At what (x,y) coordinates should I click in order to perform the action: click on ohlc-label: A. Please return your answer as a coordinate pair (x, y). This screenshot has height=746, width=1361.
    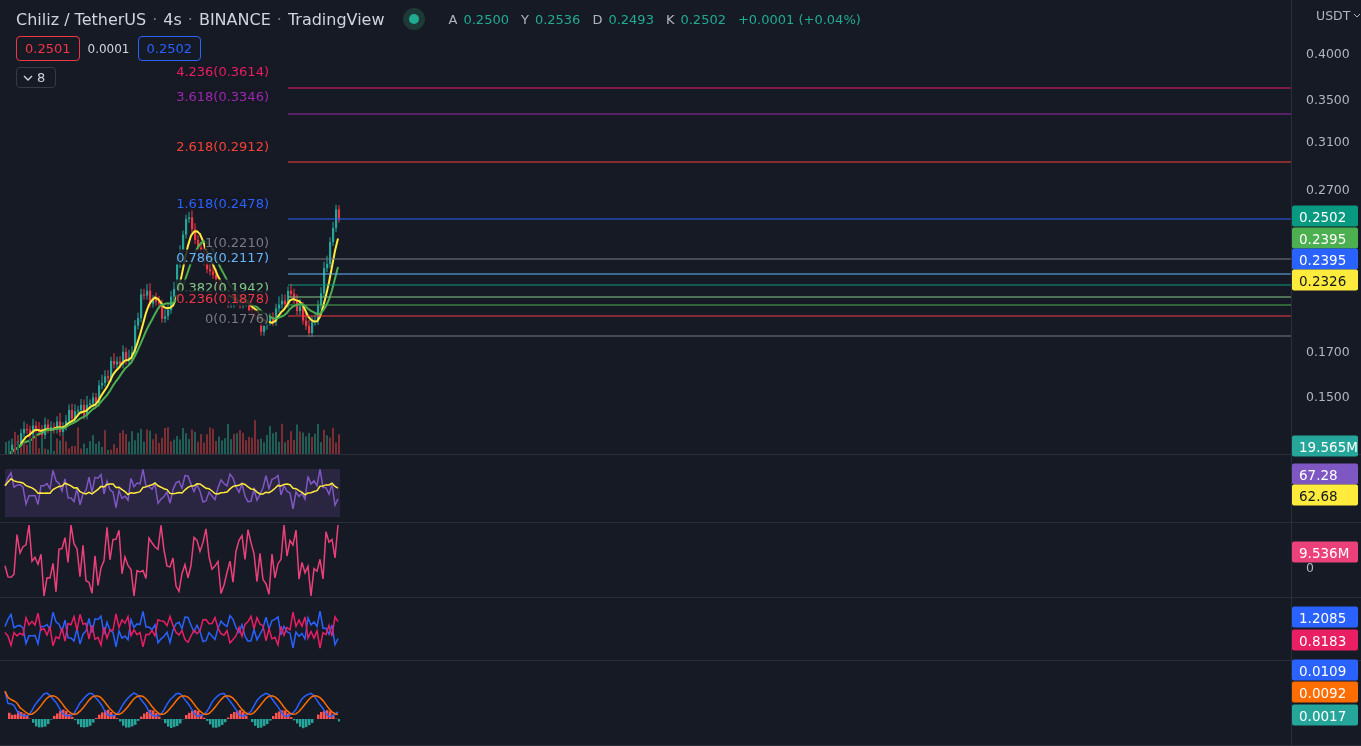
    Looking at the image, I should click on (453, 19).